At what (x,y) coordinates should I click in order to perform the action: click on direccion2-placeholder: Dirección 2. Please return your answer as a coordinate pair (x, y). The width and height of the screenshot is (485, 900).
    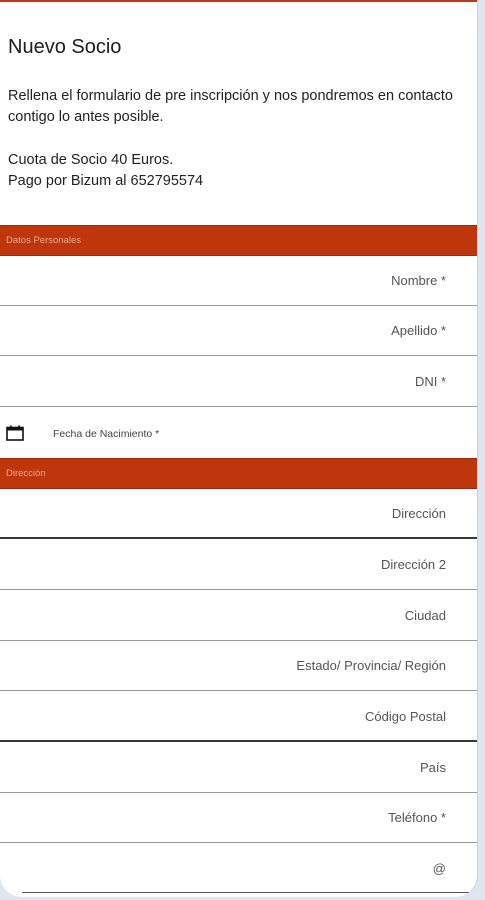
    Looking at the image, I should click on (413, 564).